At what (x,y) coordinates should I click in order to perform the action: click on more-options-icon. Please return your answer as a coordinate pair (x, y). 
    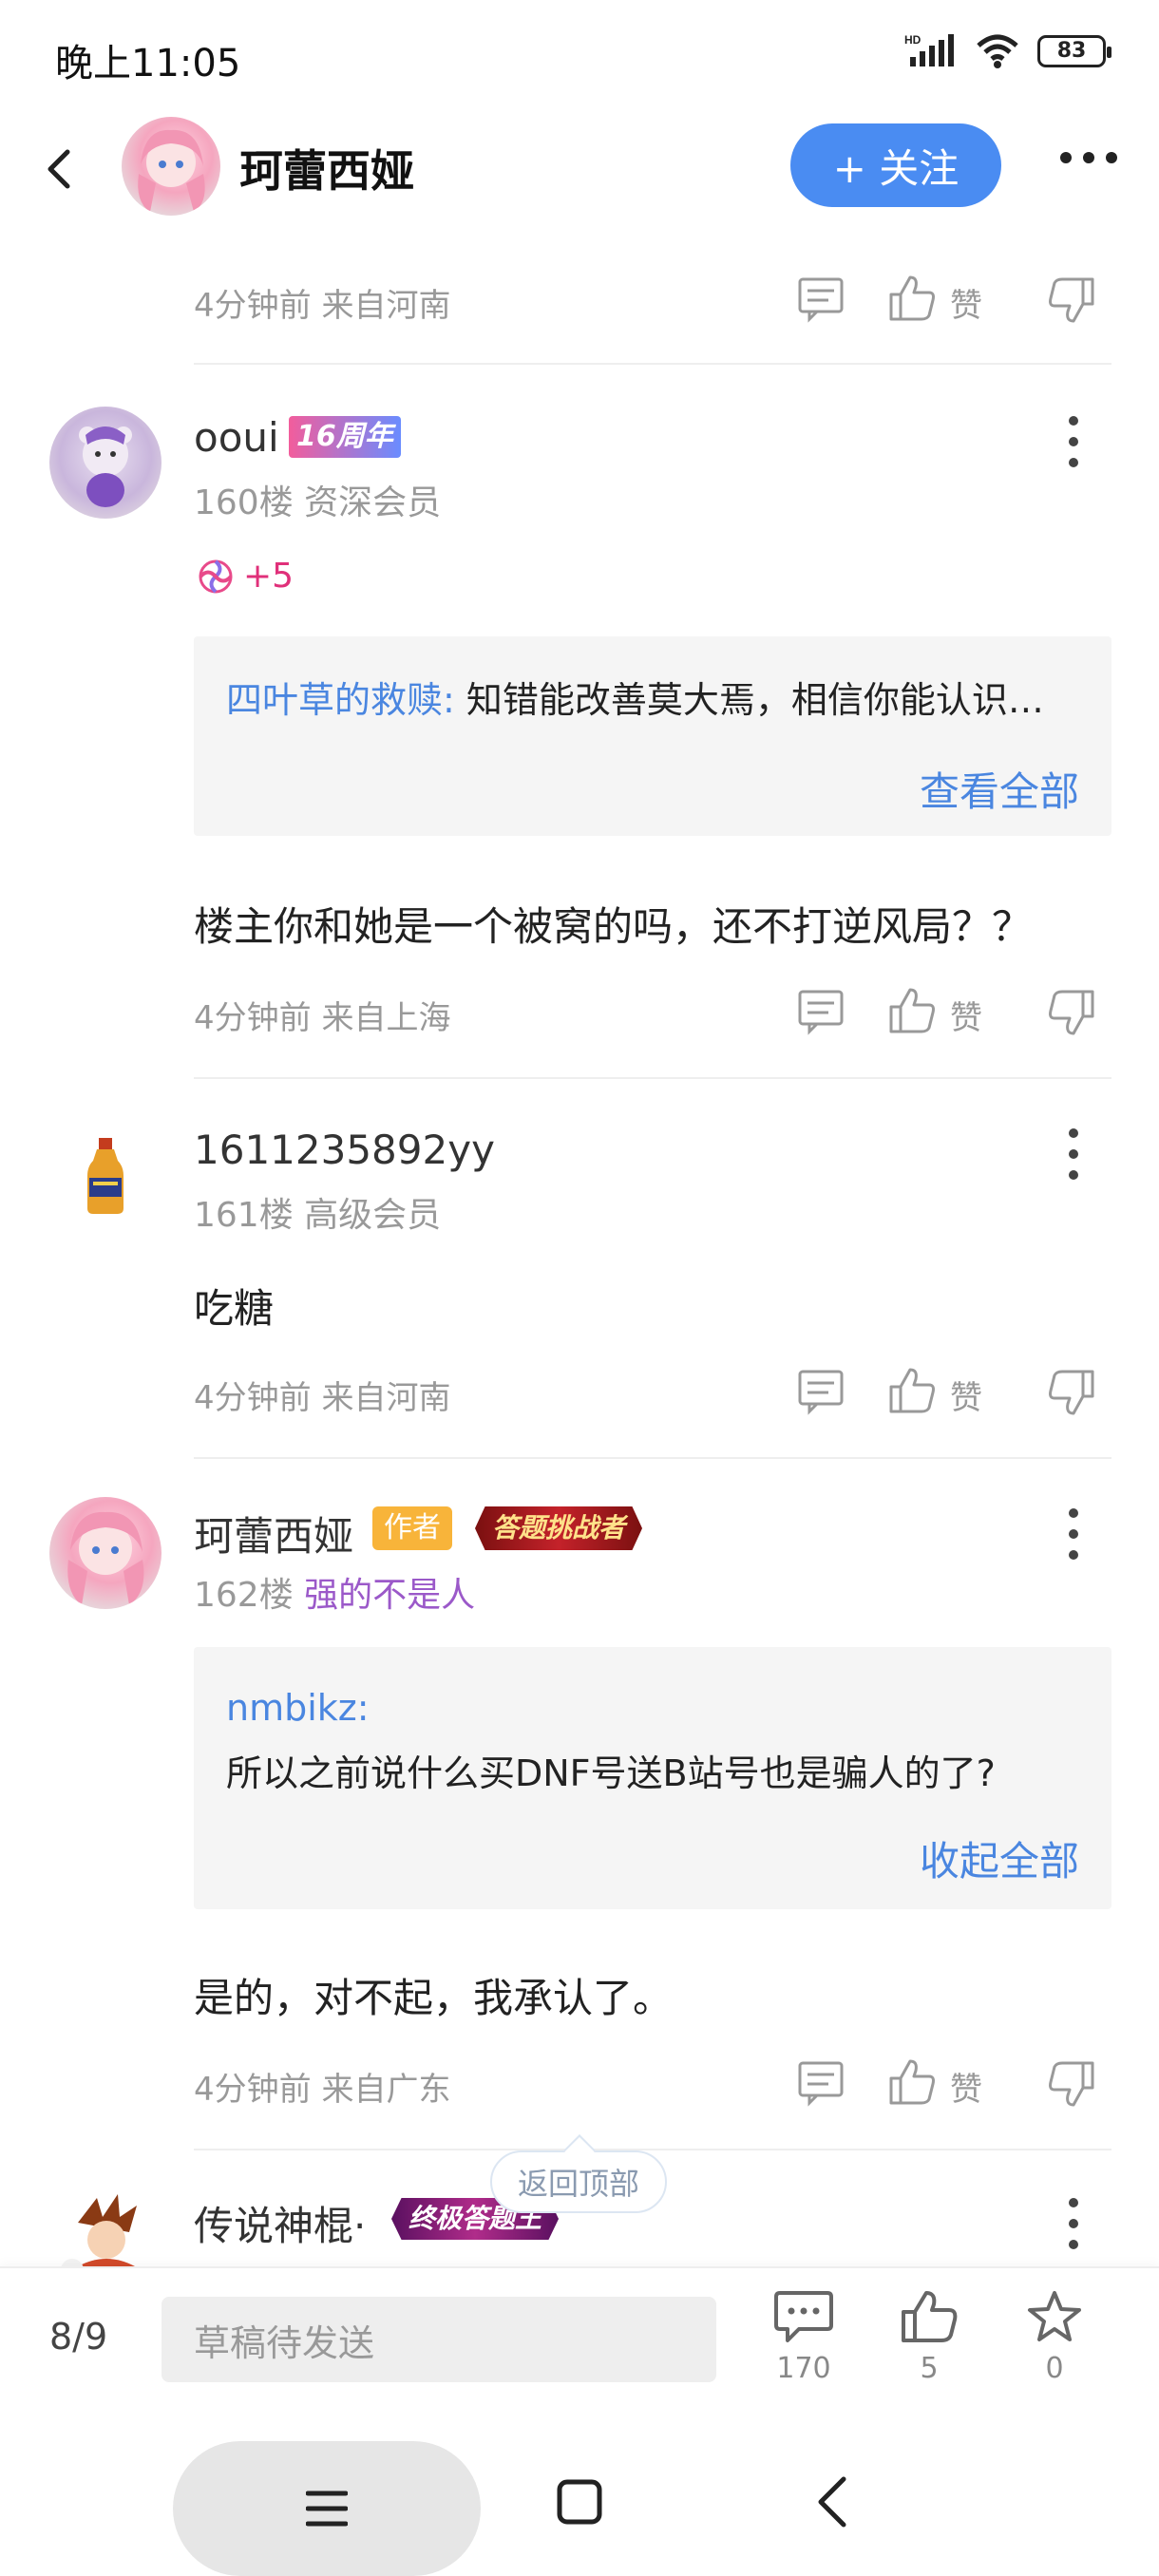
    Looking at the image, I should click on (1088, 157).